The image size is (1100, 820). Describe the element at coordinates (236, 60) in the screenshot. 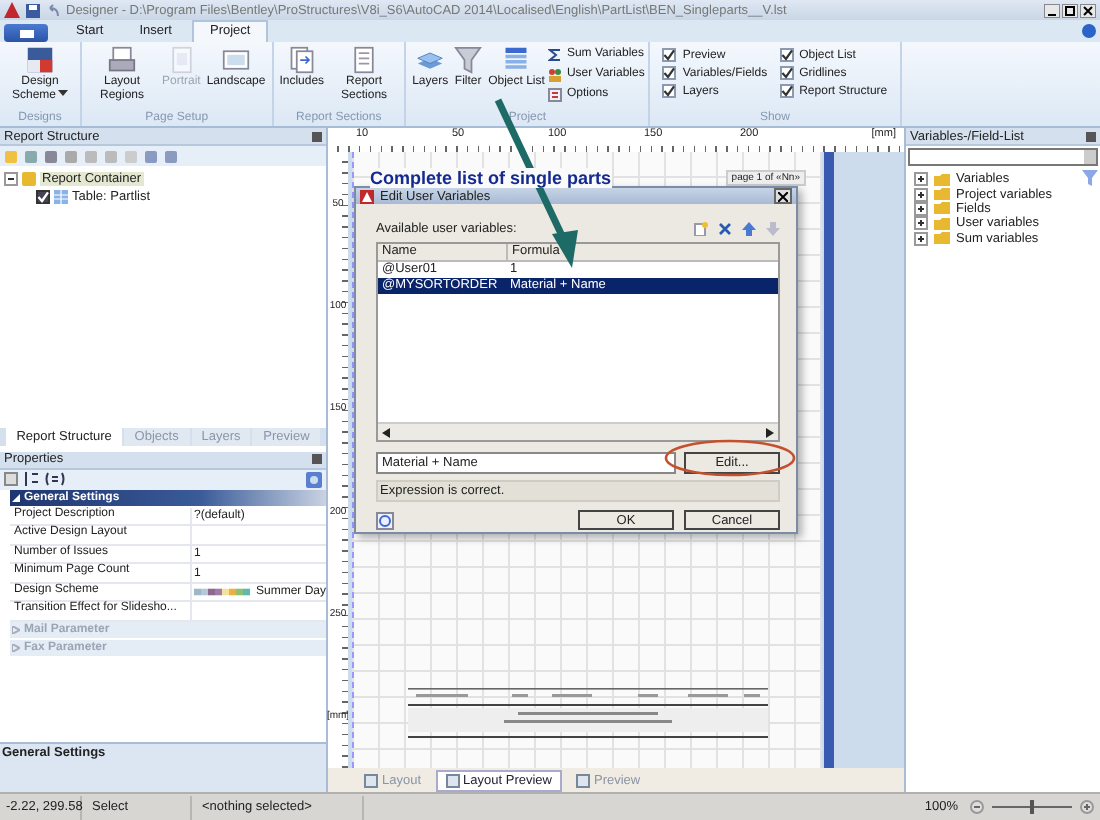

I see `landscape-page-icon` at that location.